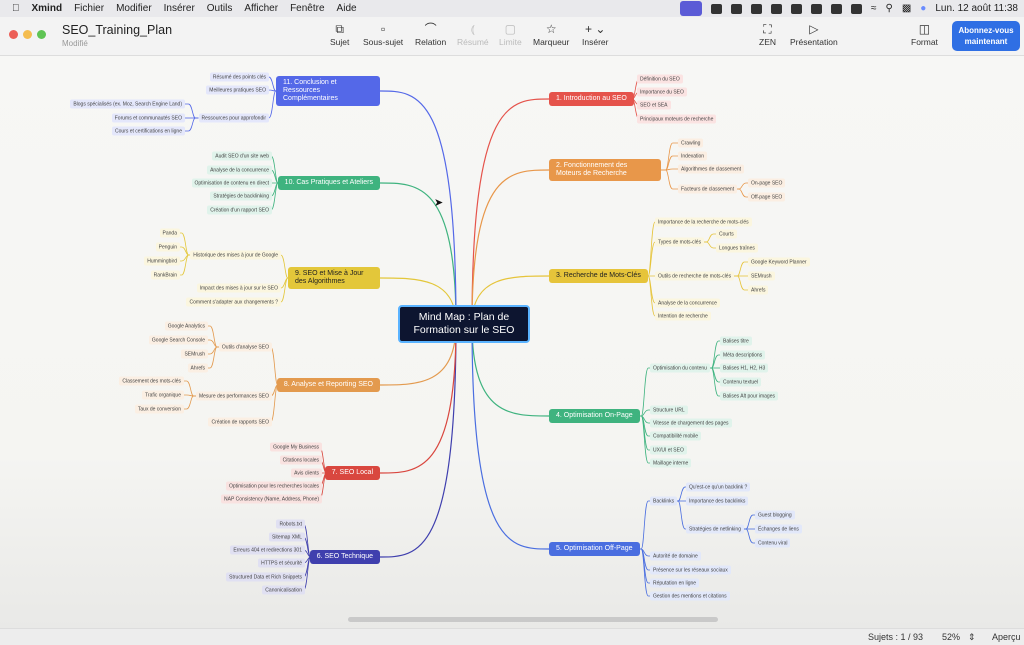  I want to click on subtopic: Courts, so click(726, 234).